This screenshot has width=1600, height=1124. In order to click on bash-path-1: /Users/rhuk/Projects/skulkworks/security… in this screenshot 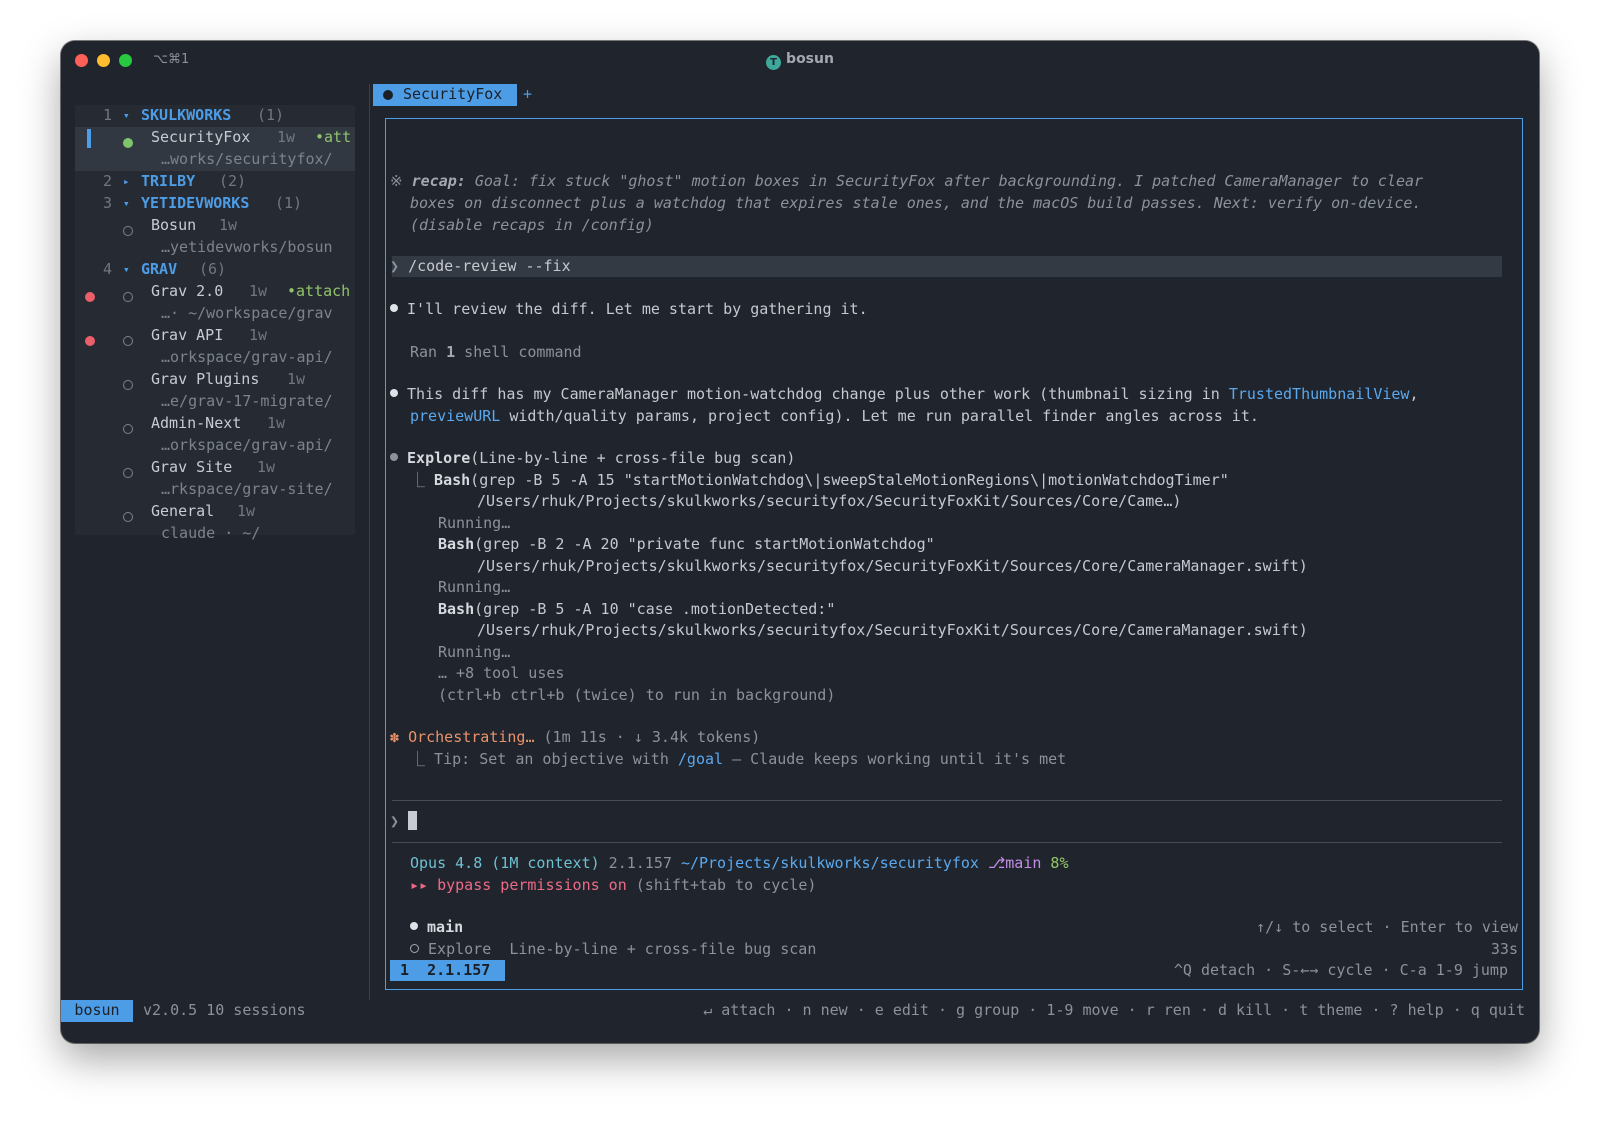, I will do `click(829, 501)`.